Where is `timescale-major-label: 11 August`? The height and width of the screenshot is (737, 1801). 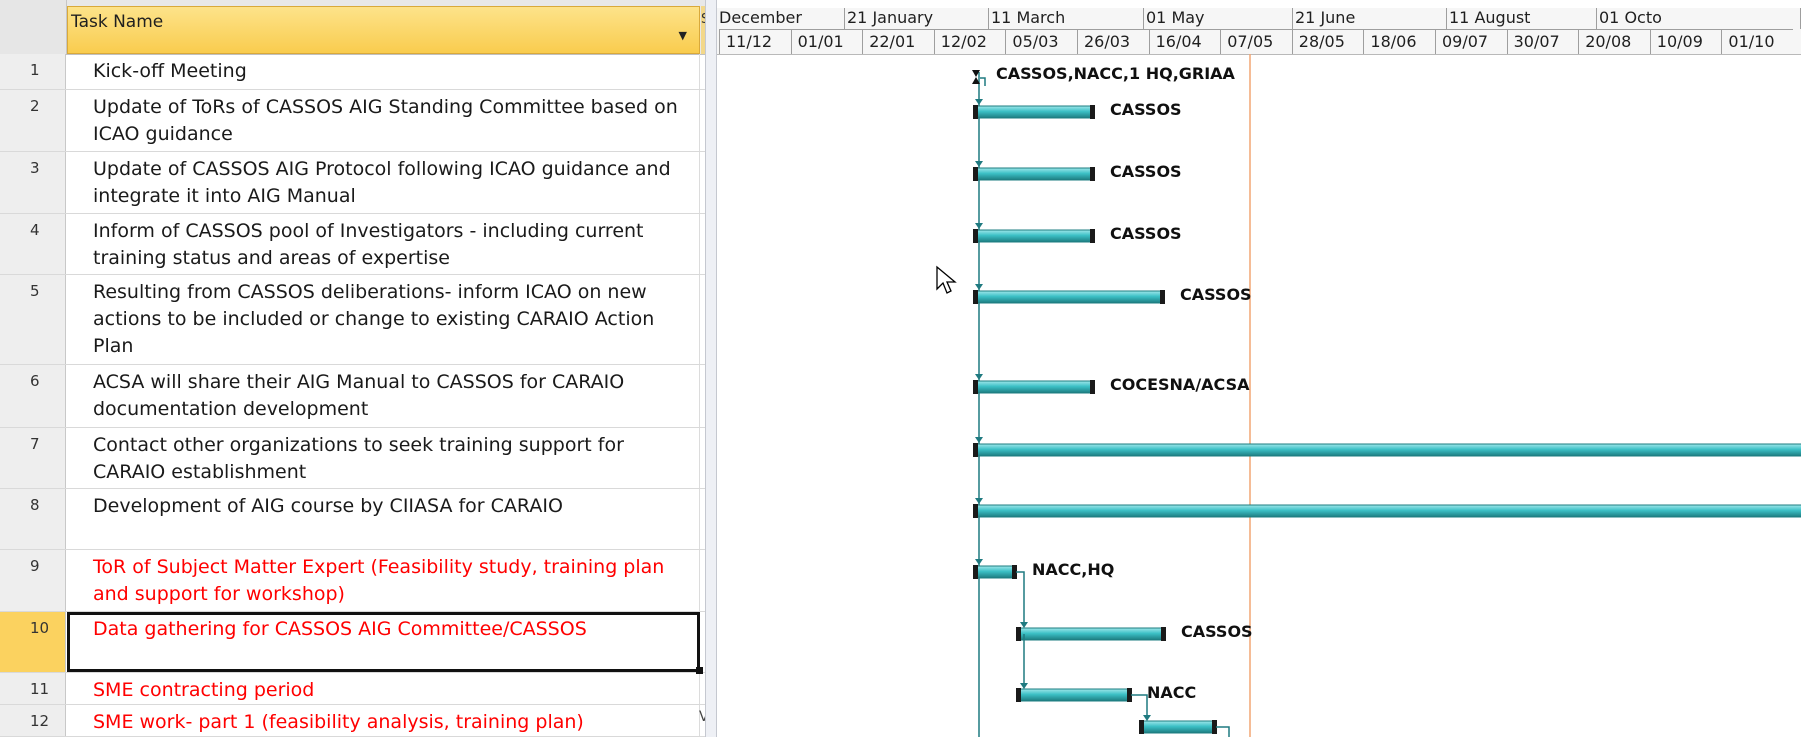 timescale-major-label: 11 August is located at coordinates (1522, 18).